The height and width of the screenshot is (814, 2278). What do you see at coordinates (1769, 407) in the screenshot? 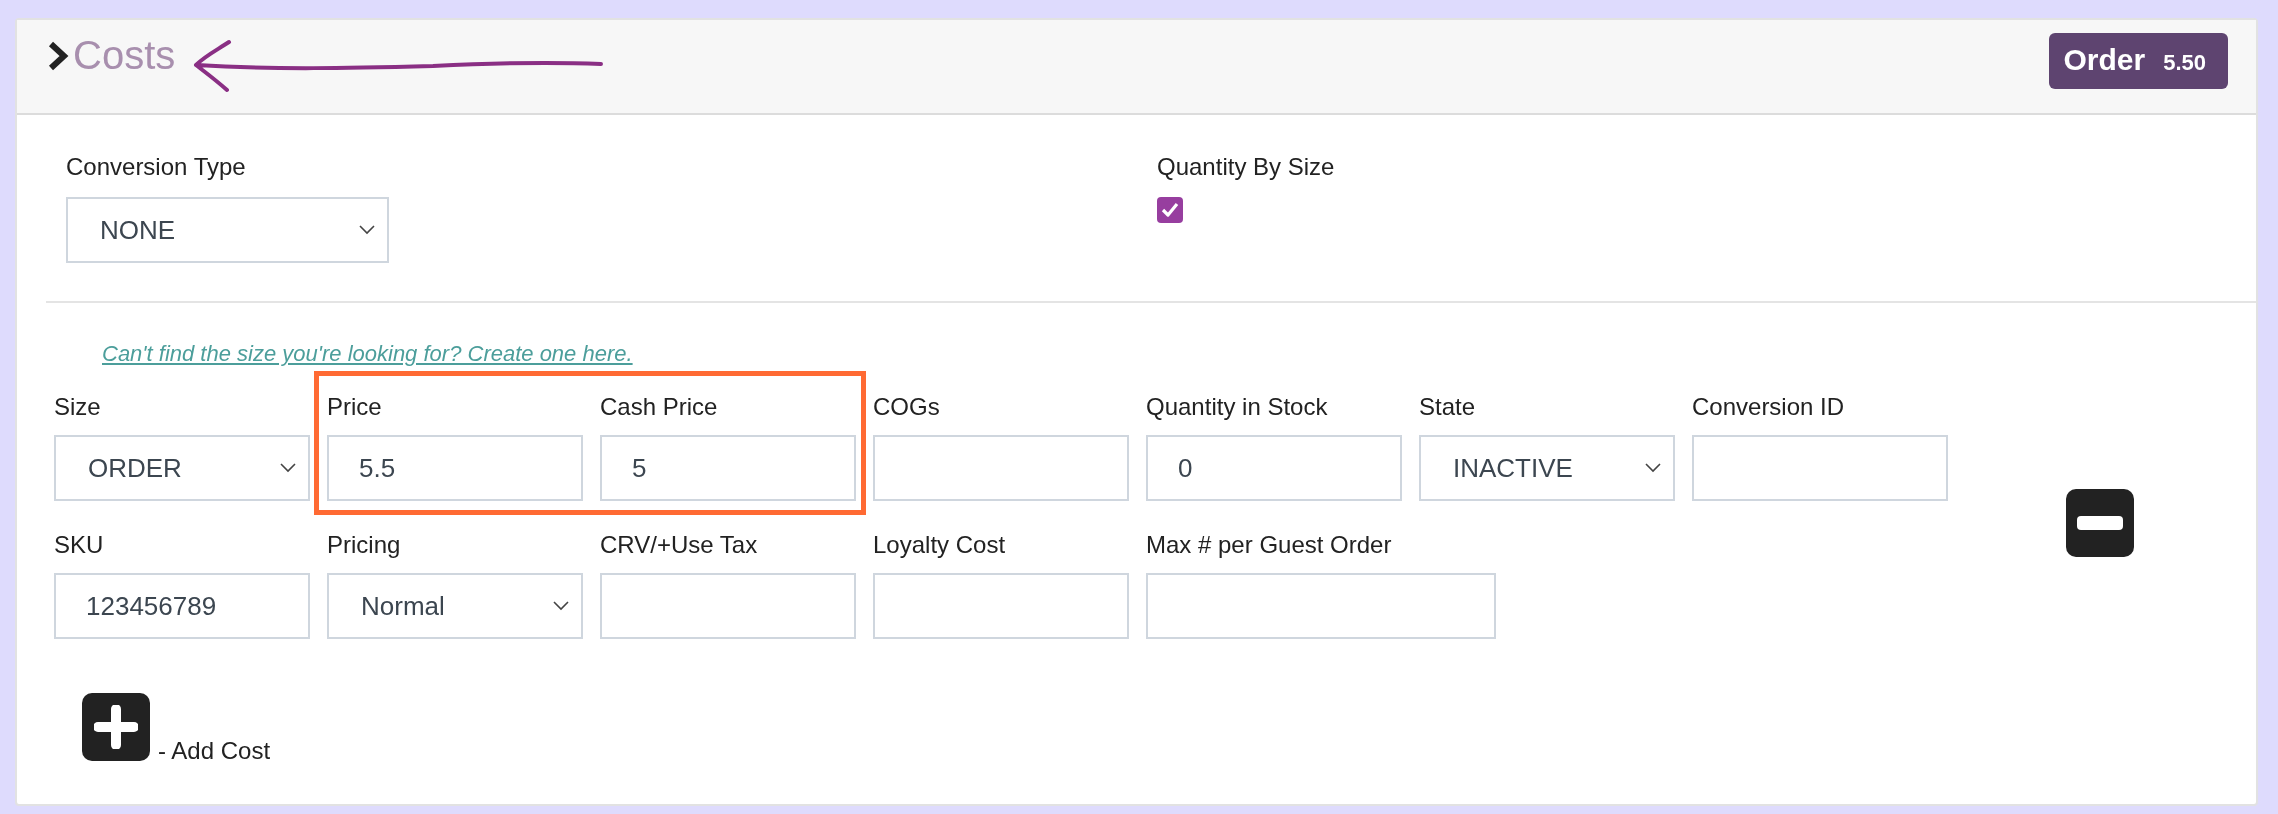
I see `field-label: Conversion ID` at bounding box center [1769, 407].